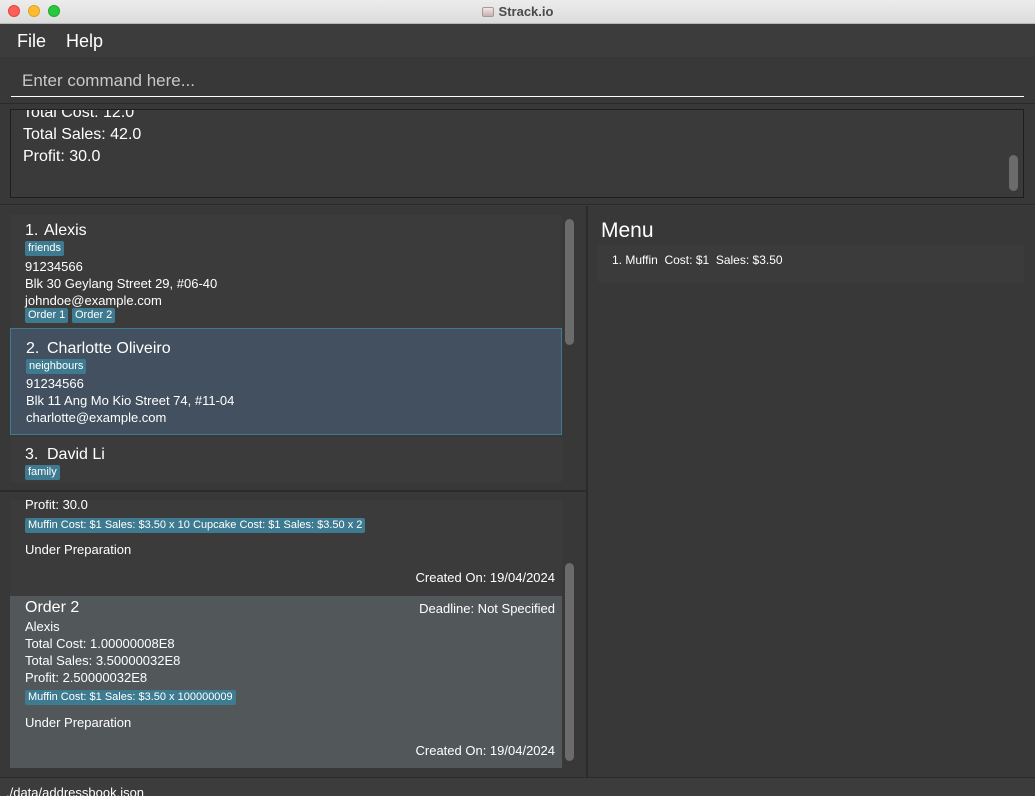 Image resolution: width=1035 pixels, height=796 pixels. I want to click on panel-divider, so click(293, 491).